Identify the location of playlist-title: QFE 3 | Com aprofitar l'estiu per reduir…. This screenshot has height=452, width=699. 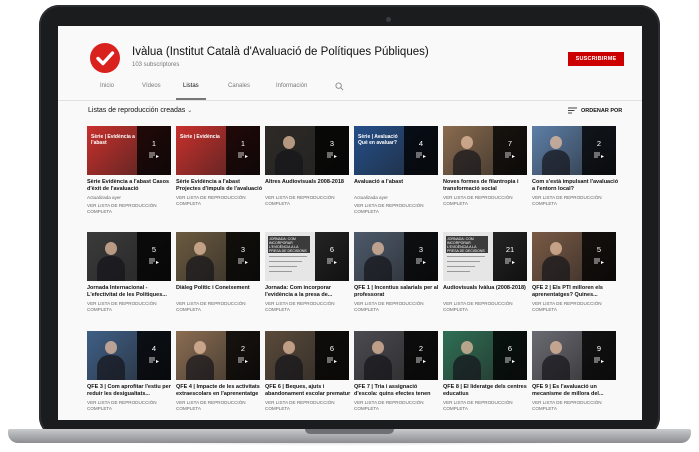
(131, 391).